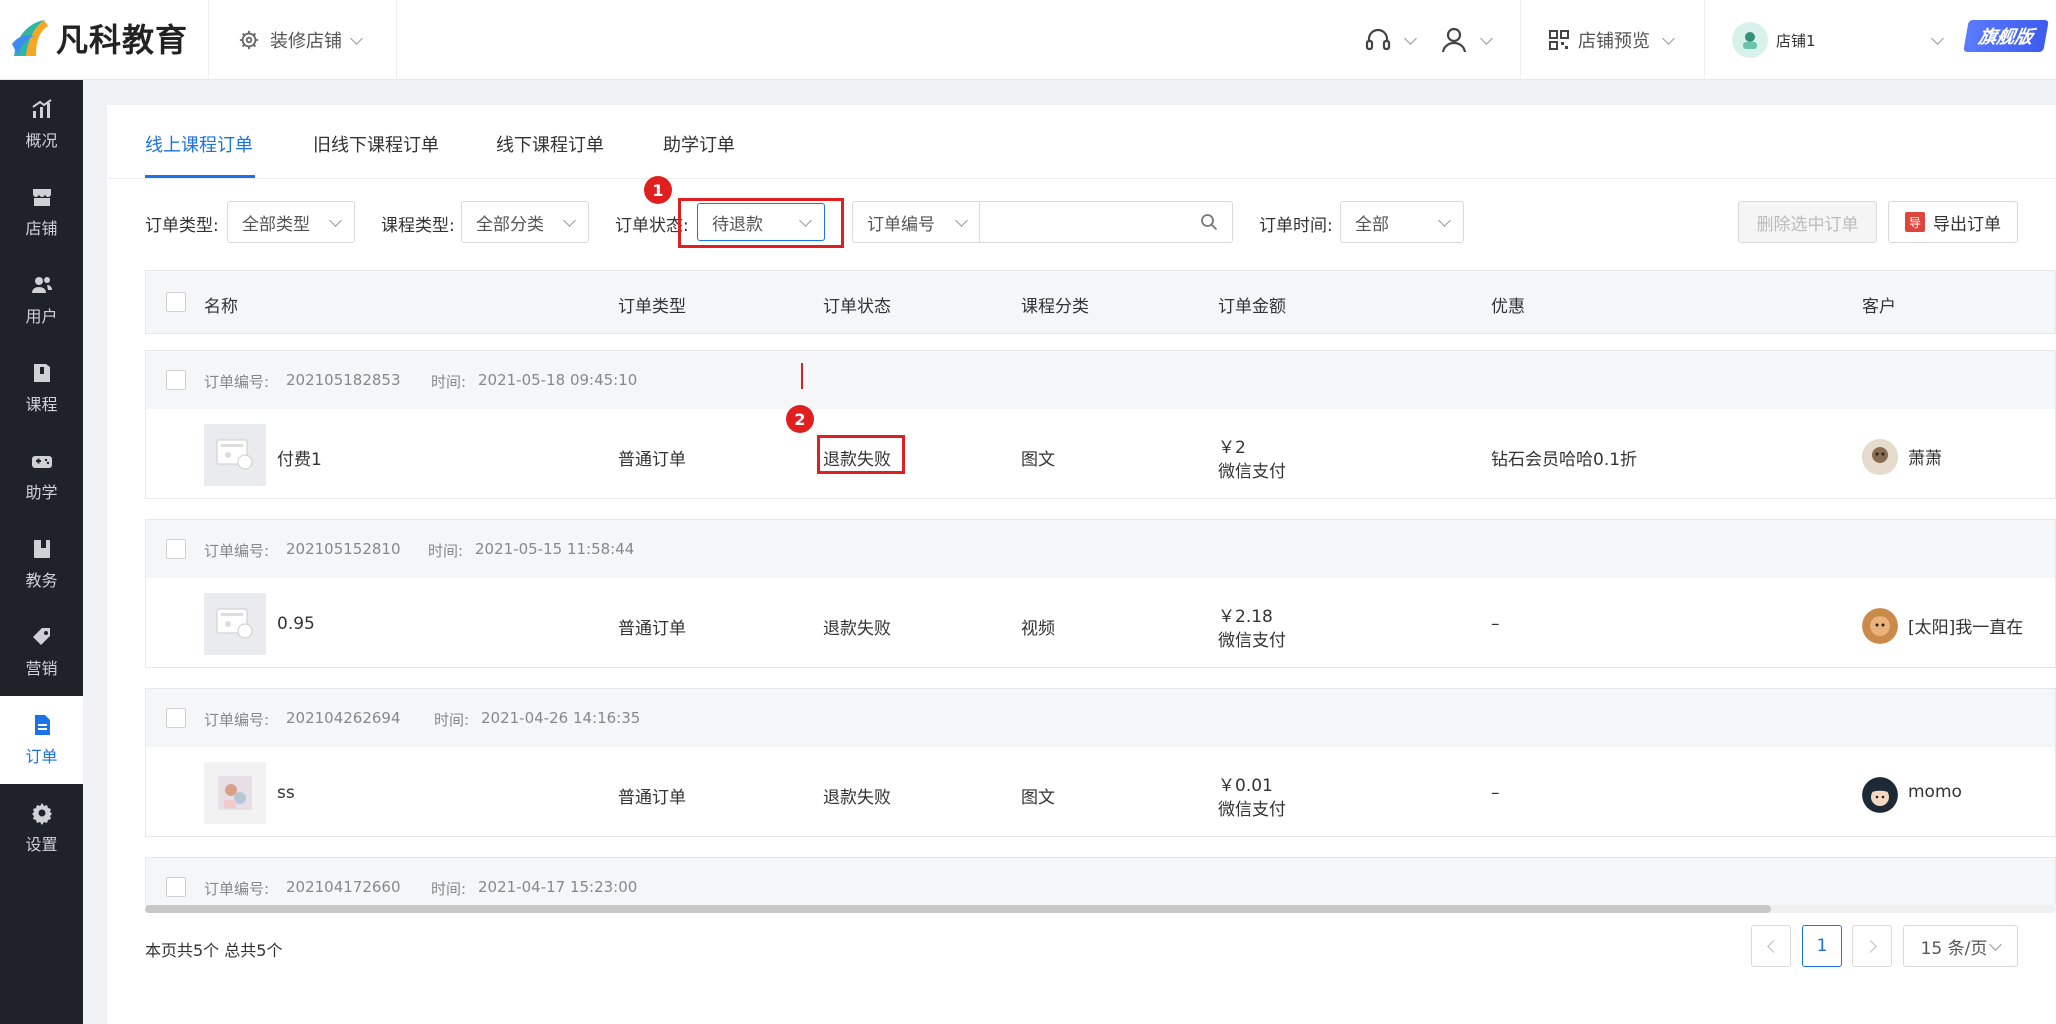  I want to click on export-icon: 导, so click(1915, 222).